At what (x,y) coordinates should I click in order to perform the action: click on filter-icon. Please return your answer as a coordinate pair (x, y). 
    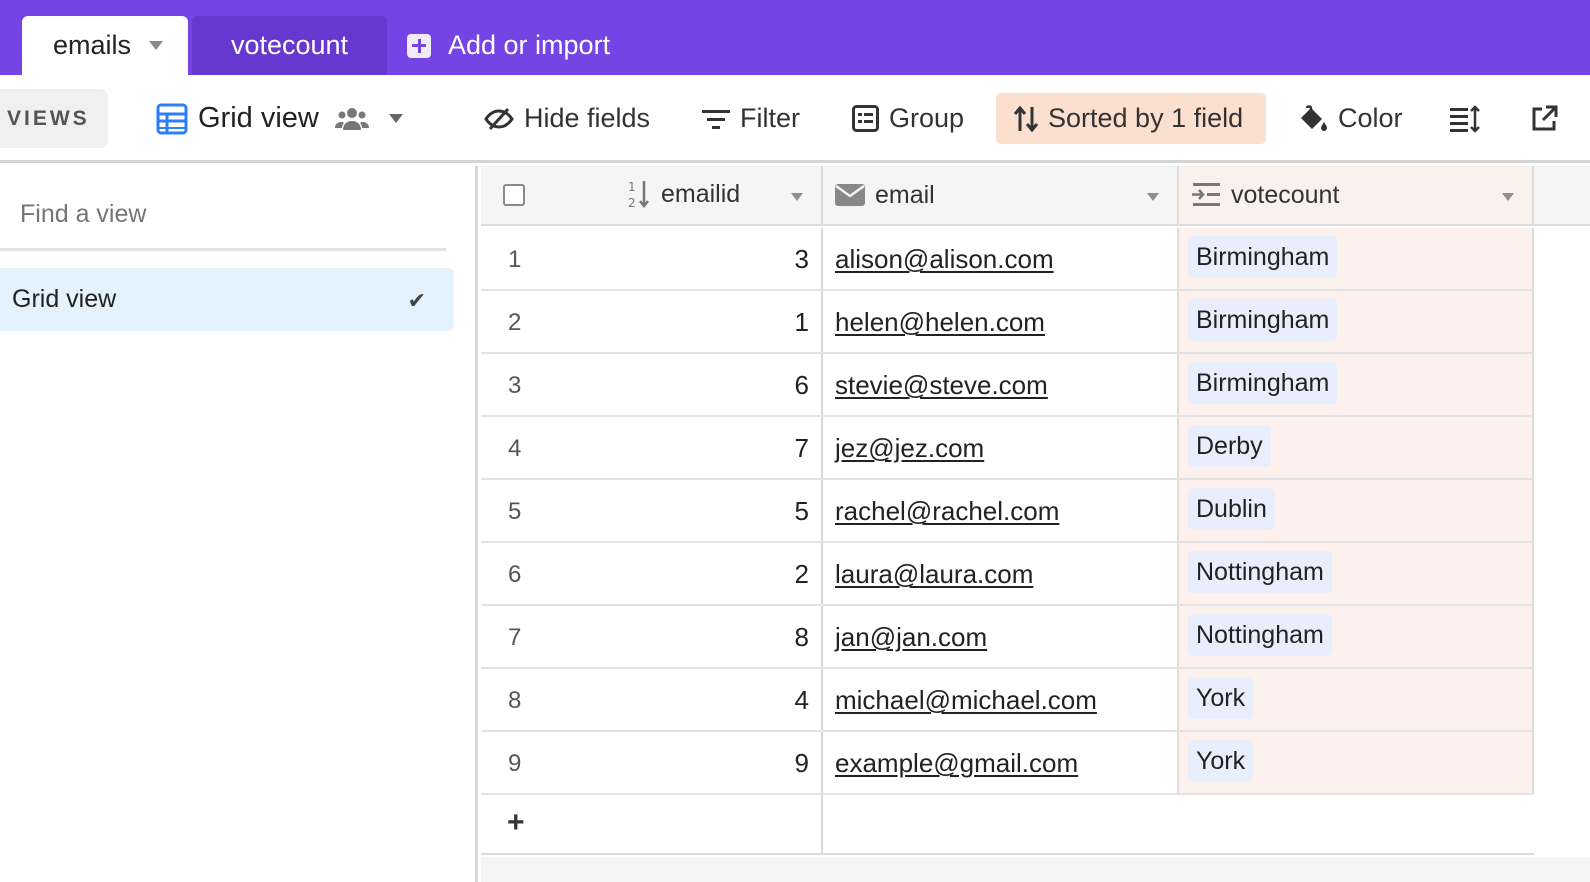
    Looking at the image, I should click on (716, 119).